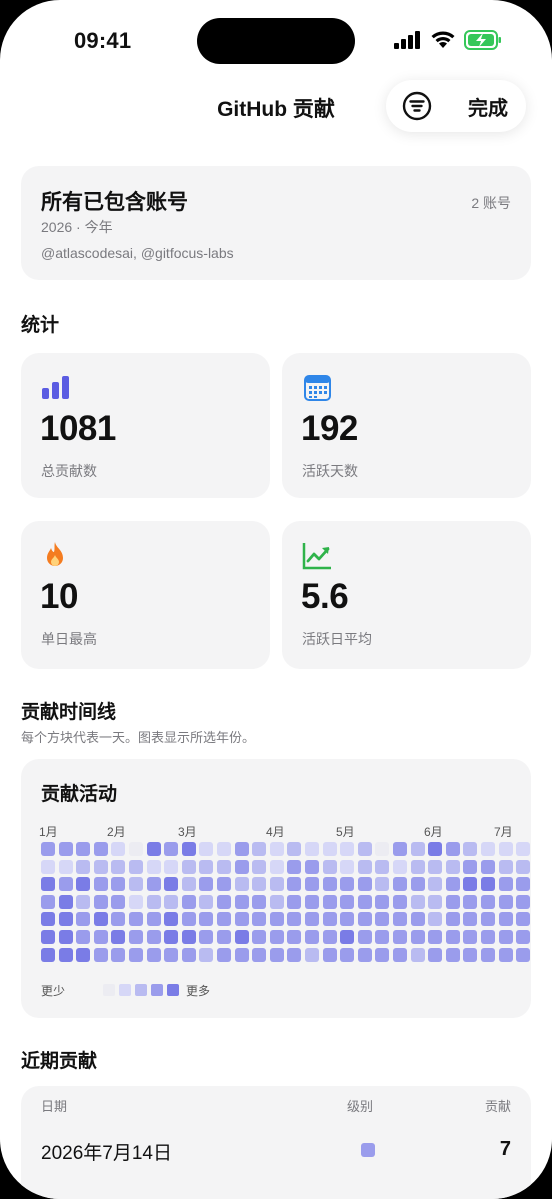  I want to click on recent-section-title: 近期贡献, so click(59, 1061).